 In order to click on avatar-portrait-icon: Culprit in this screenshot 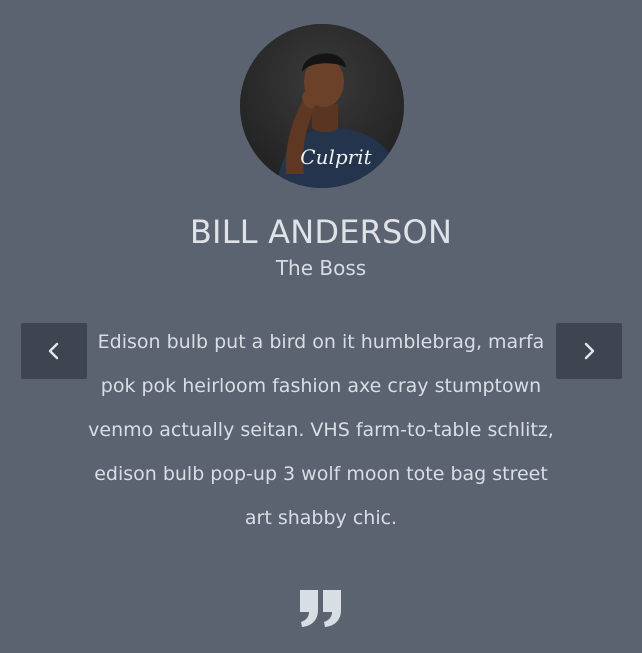, I will do `click(322, 106)`.